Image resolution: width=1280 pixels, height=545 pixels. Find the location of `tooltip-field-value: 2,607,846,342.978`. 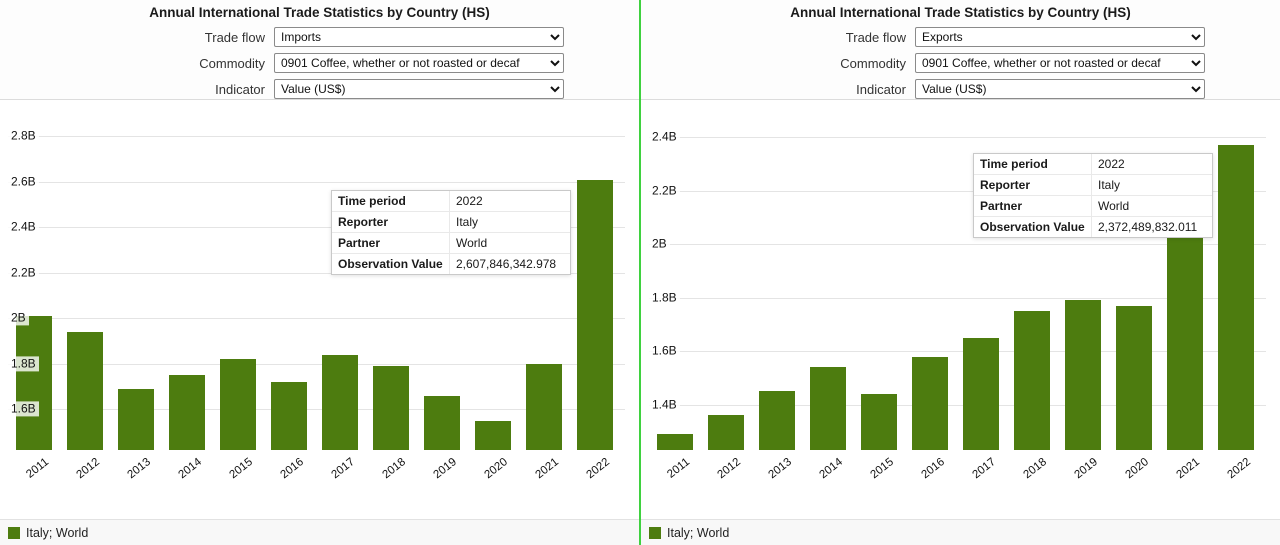

tooltip-field-value: 2,607,846,342.978 is located at coordinates (506, 264).